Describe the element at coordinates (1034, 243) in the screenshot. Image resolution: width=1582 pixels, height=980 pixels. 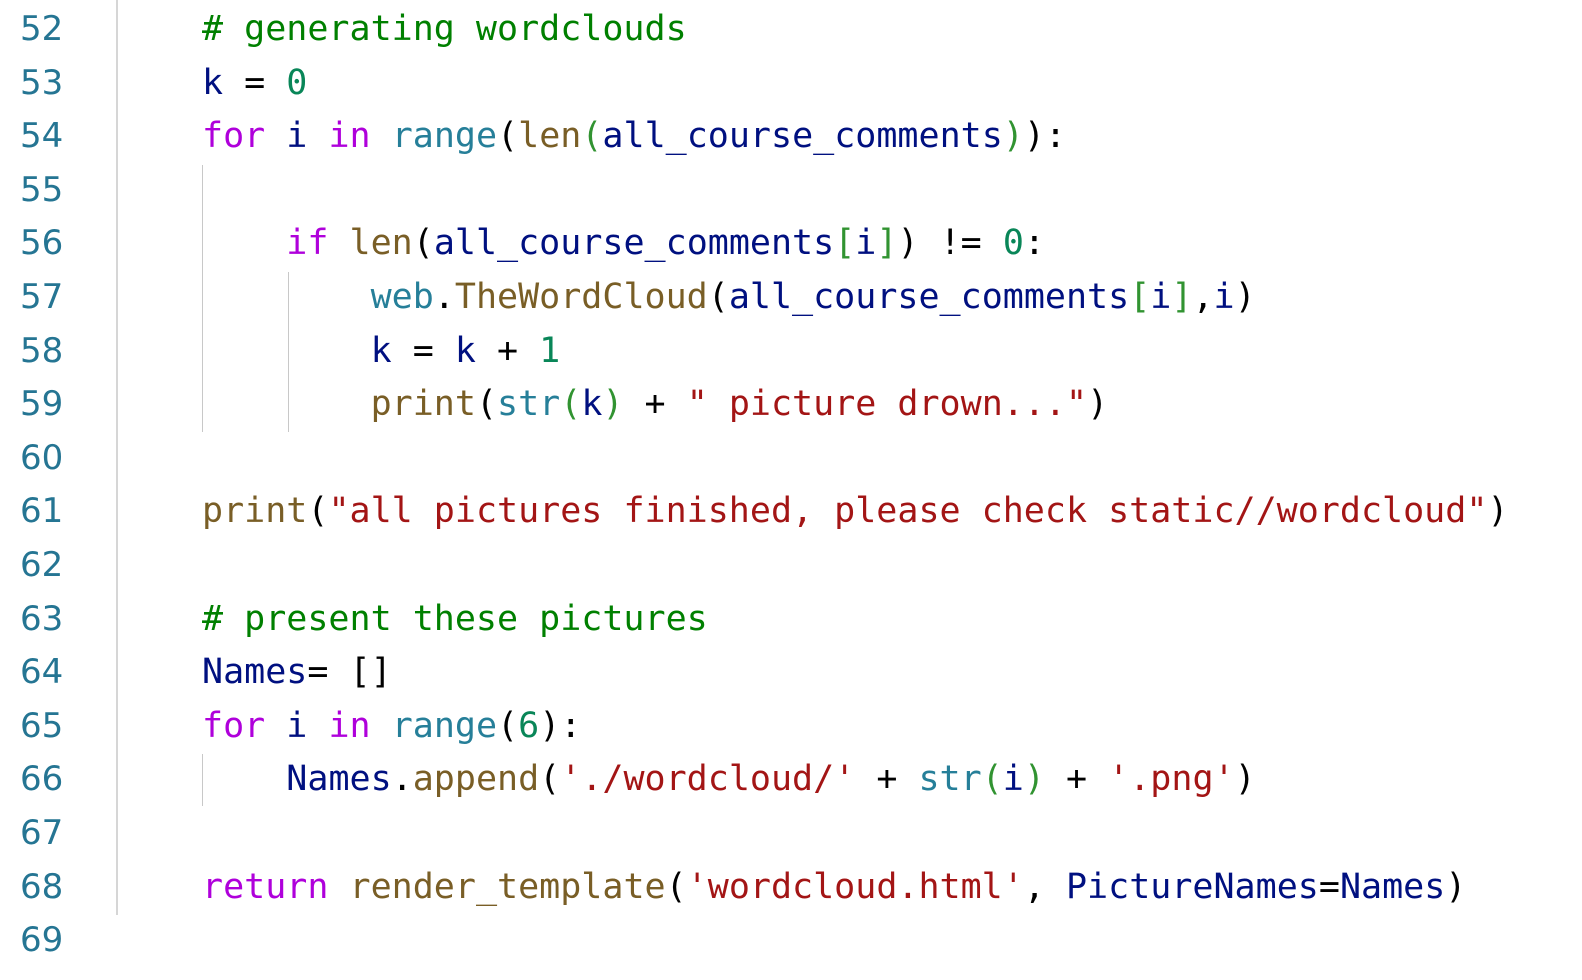
I see `code-token: :` at that location.